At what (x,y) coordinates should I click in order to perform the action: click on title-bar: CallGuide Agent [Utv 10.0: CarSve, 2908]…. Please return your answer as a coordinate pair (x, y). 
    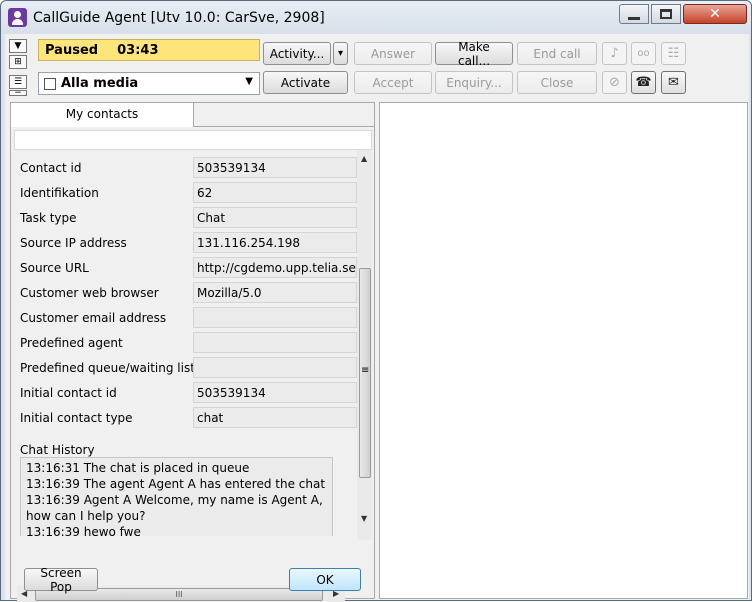
    Looking at the image, I should click on (376, 17).